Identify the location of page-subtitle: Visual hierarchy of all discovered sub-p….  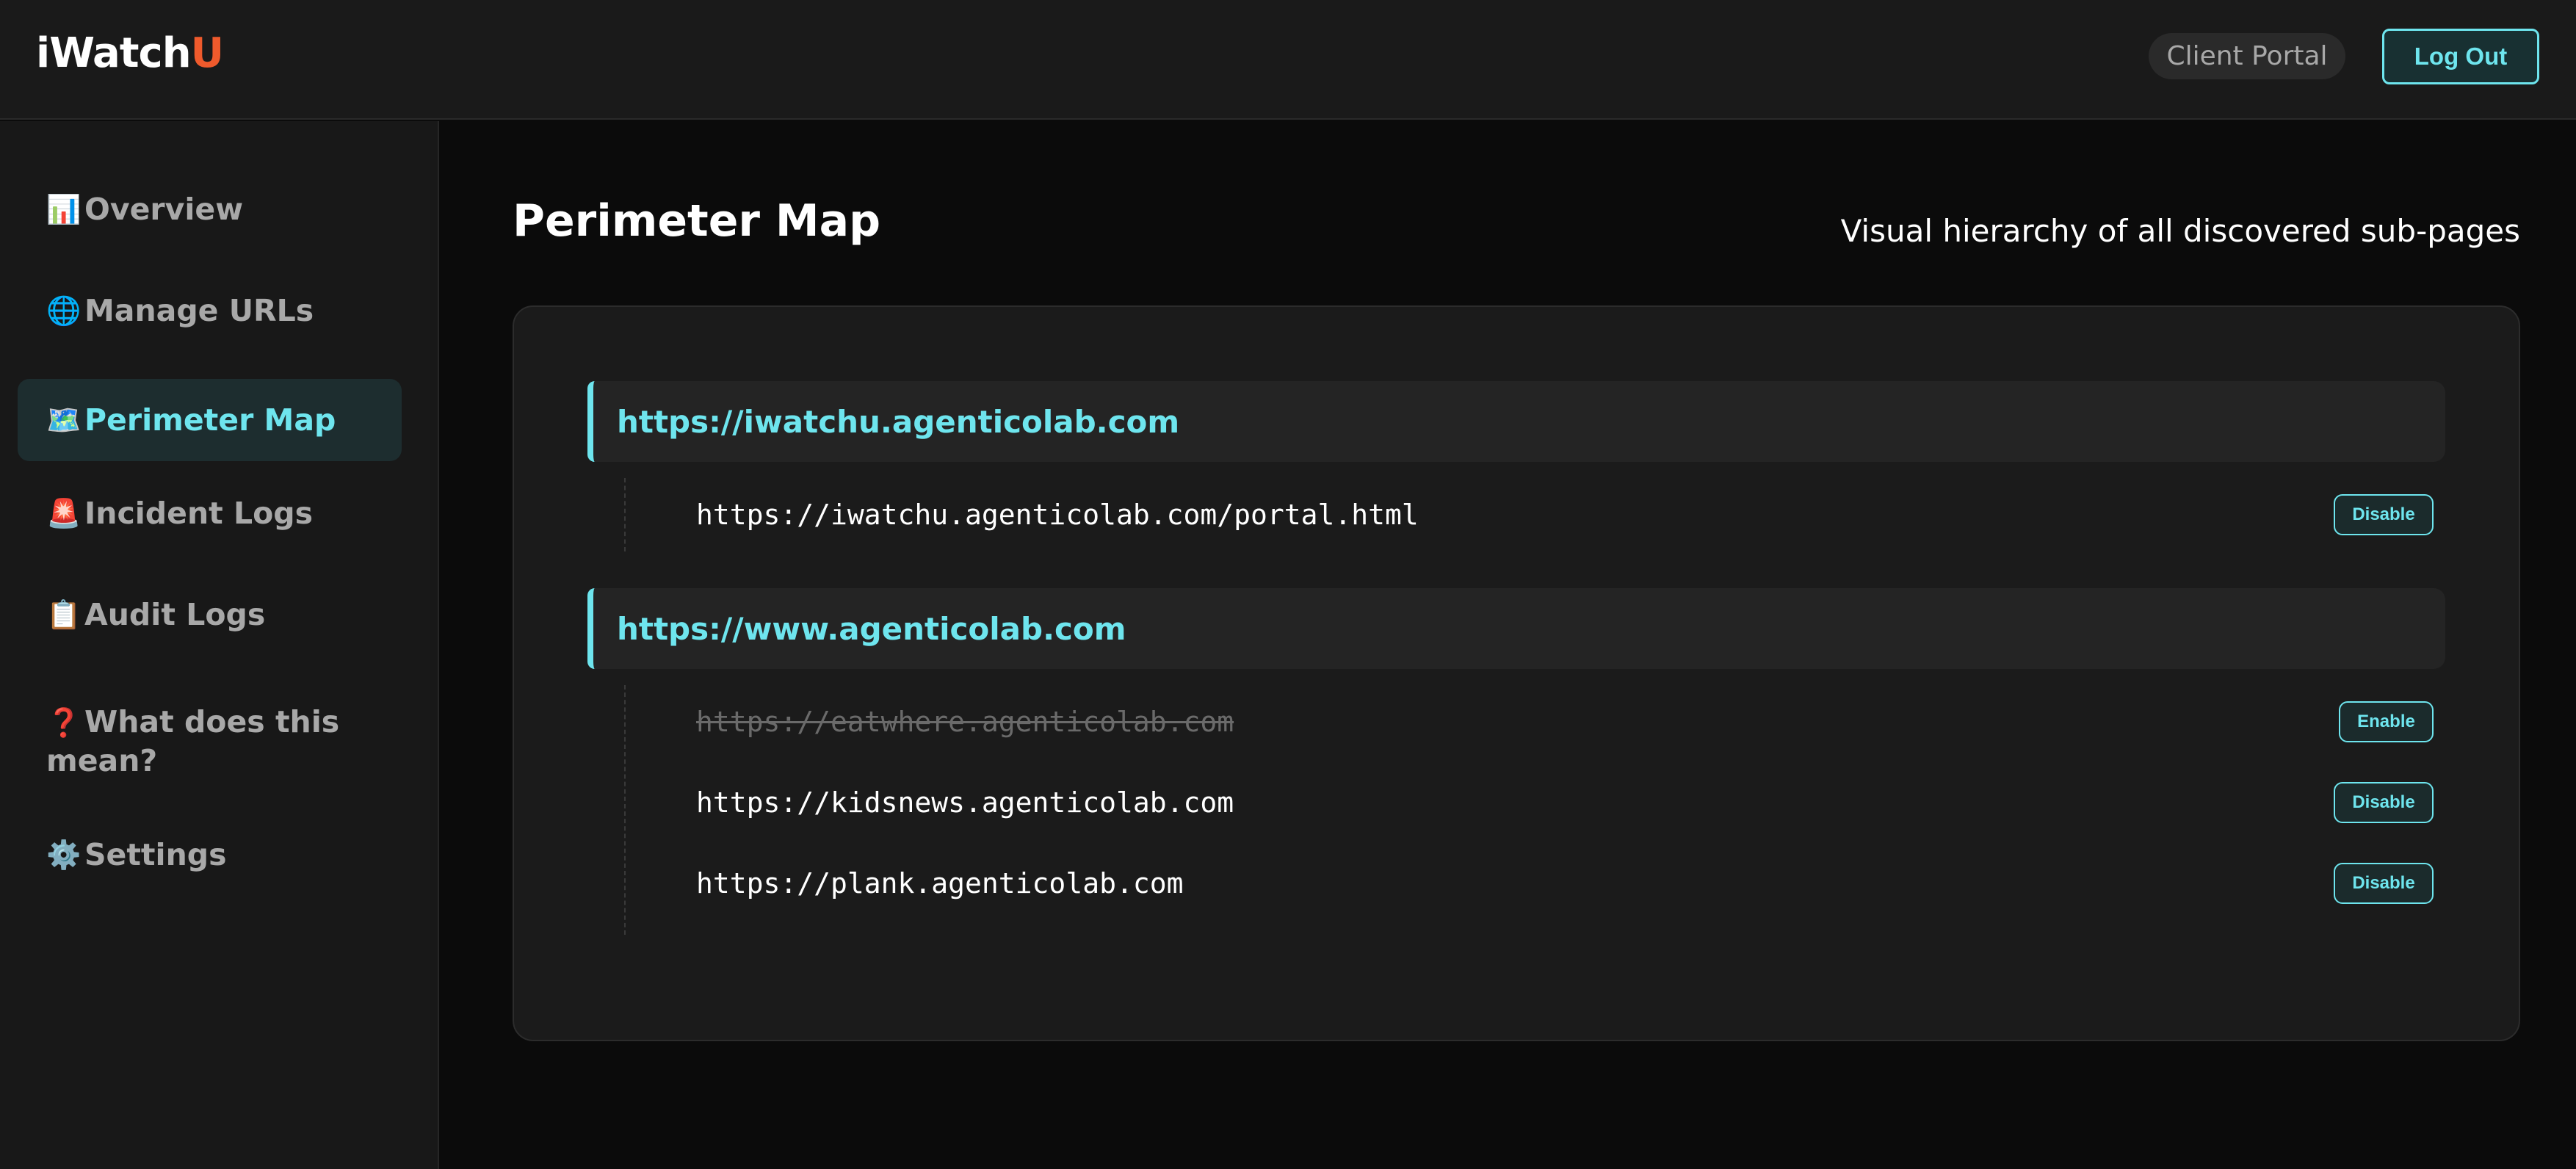
(2180, 231).